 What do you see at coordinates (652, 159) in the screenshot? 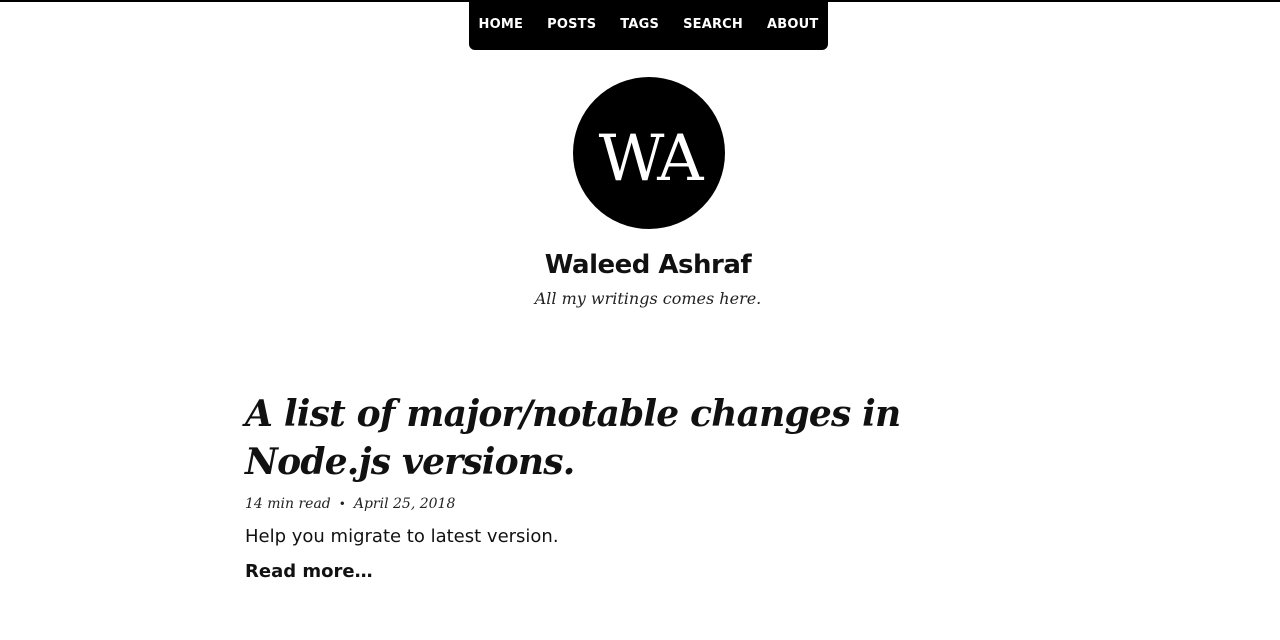
I see `avatar-initials: WA` at bounding box center [652, 159].